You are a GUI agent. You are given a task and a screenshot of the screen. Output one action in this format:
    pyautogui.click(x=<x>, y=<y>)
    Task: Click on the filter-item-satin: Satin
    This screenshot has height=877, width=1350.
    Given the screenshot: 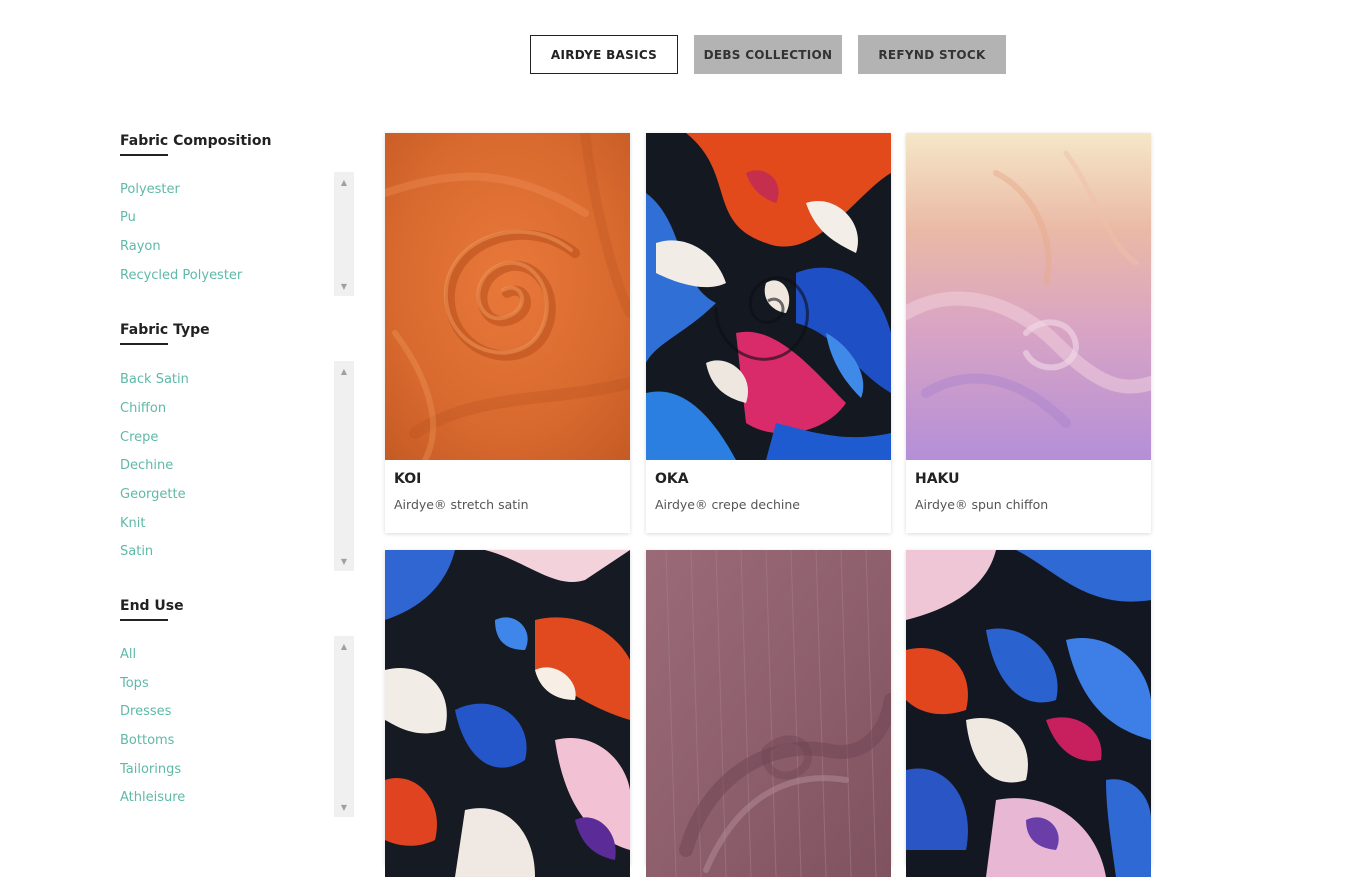 What is the action you would take?
    pyautogui.click(x=136, y=551)
    